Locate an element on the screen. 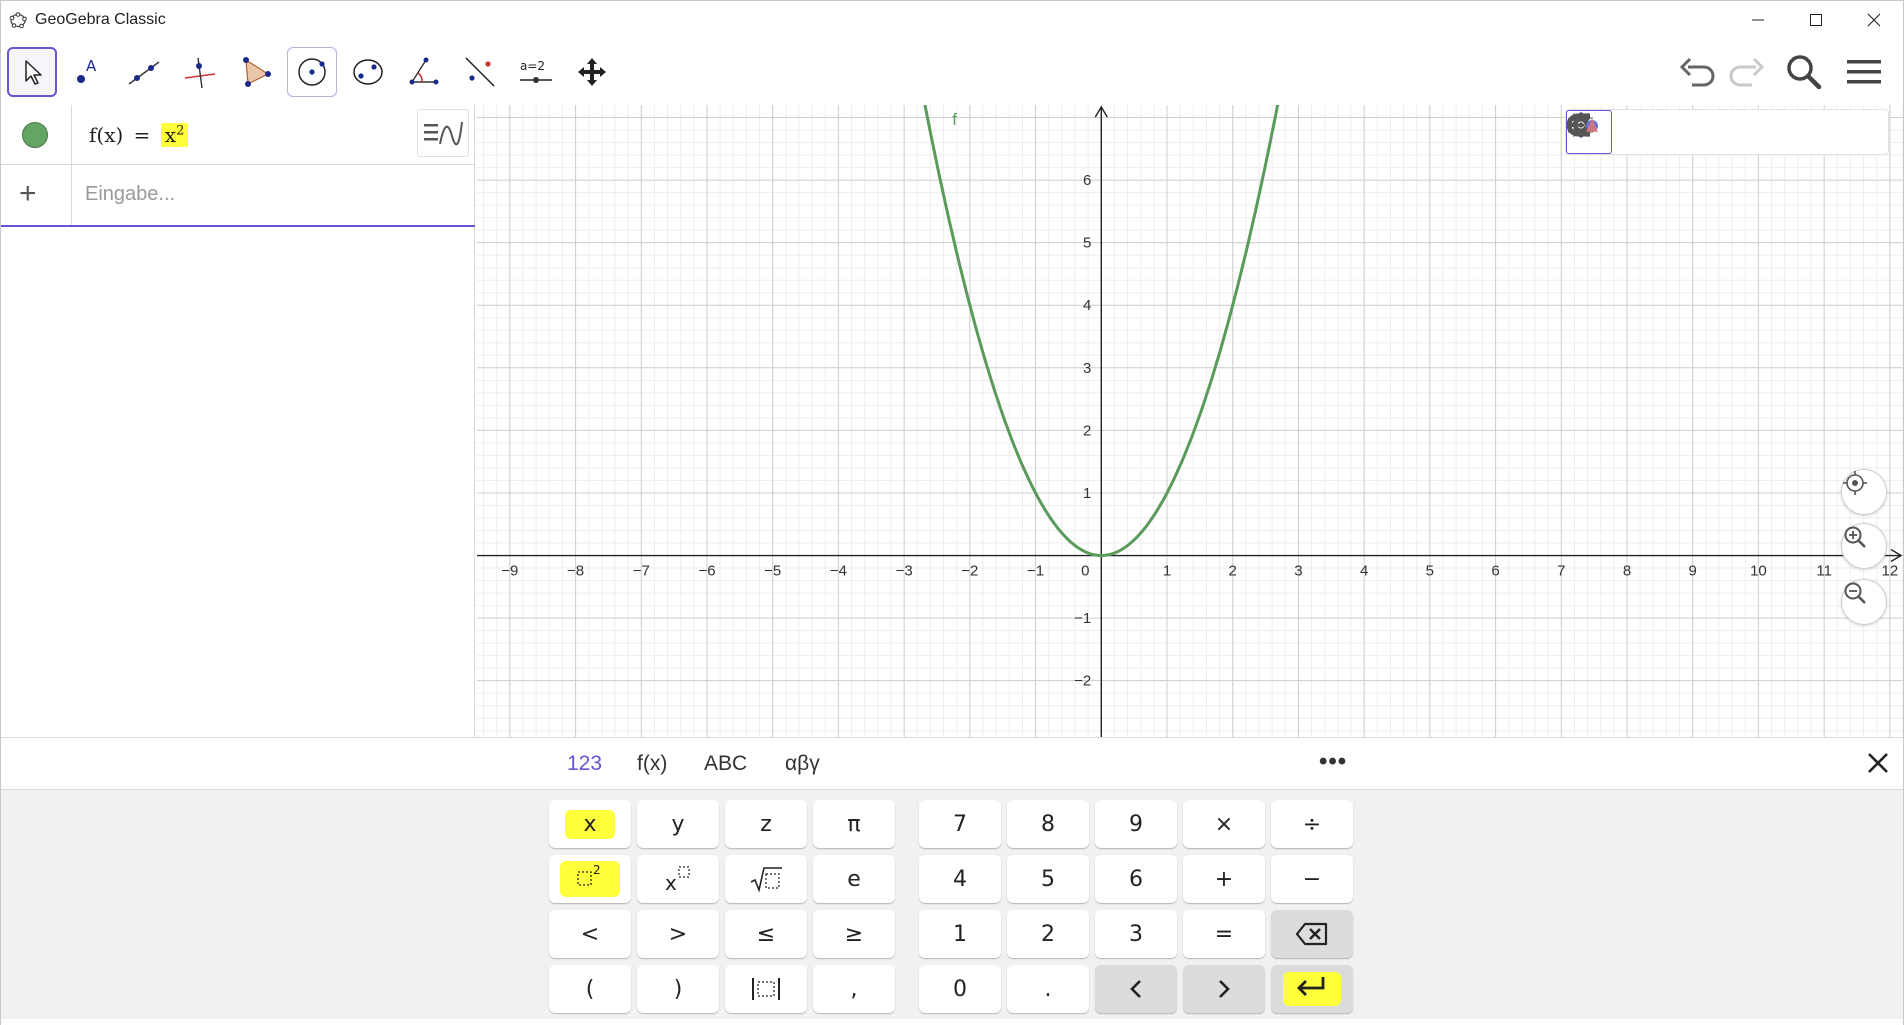  search-icon is located at coordinates (1804, 72).